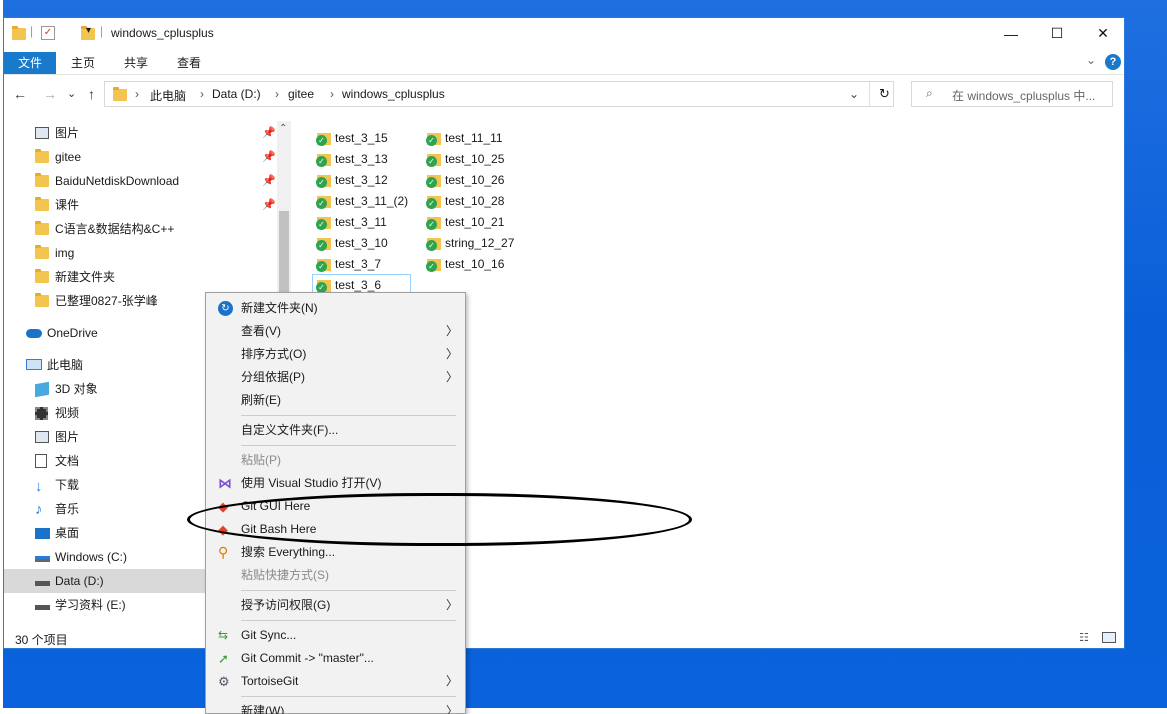 The width and height of the screenshot is (1167, 714). Describe the element at coordinates (140, 133) in the screenshot. I see `nav-item-pictures-quick: 图片 📌` at that location.